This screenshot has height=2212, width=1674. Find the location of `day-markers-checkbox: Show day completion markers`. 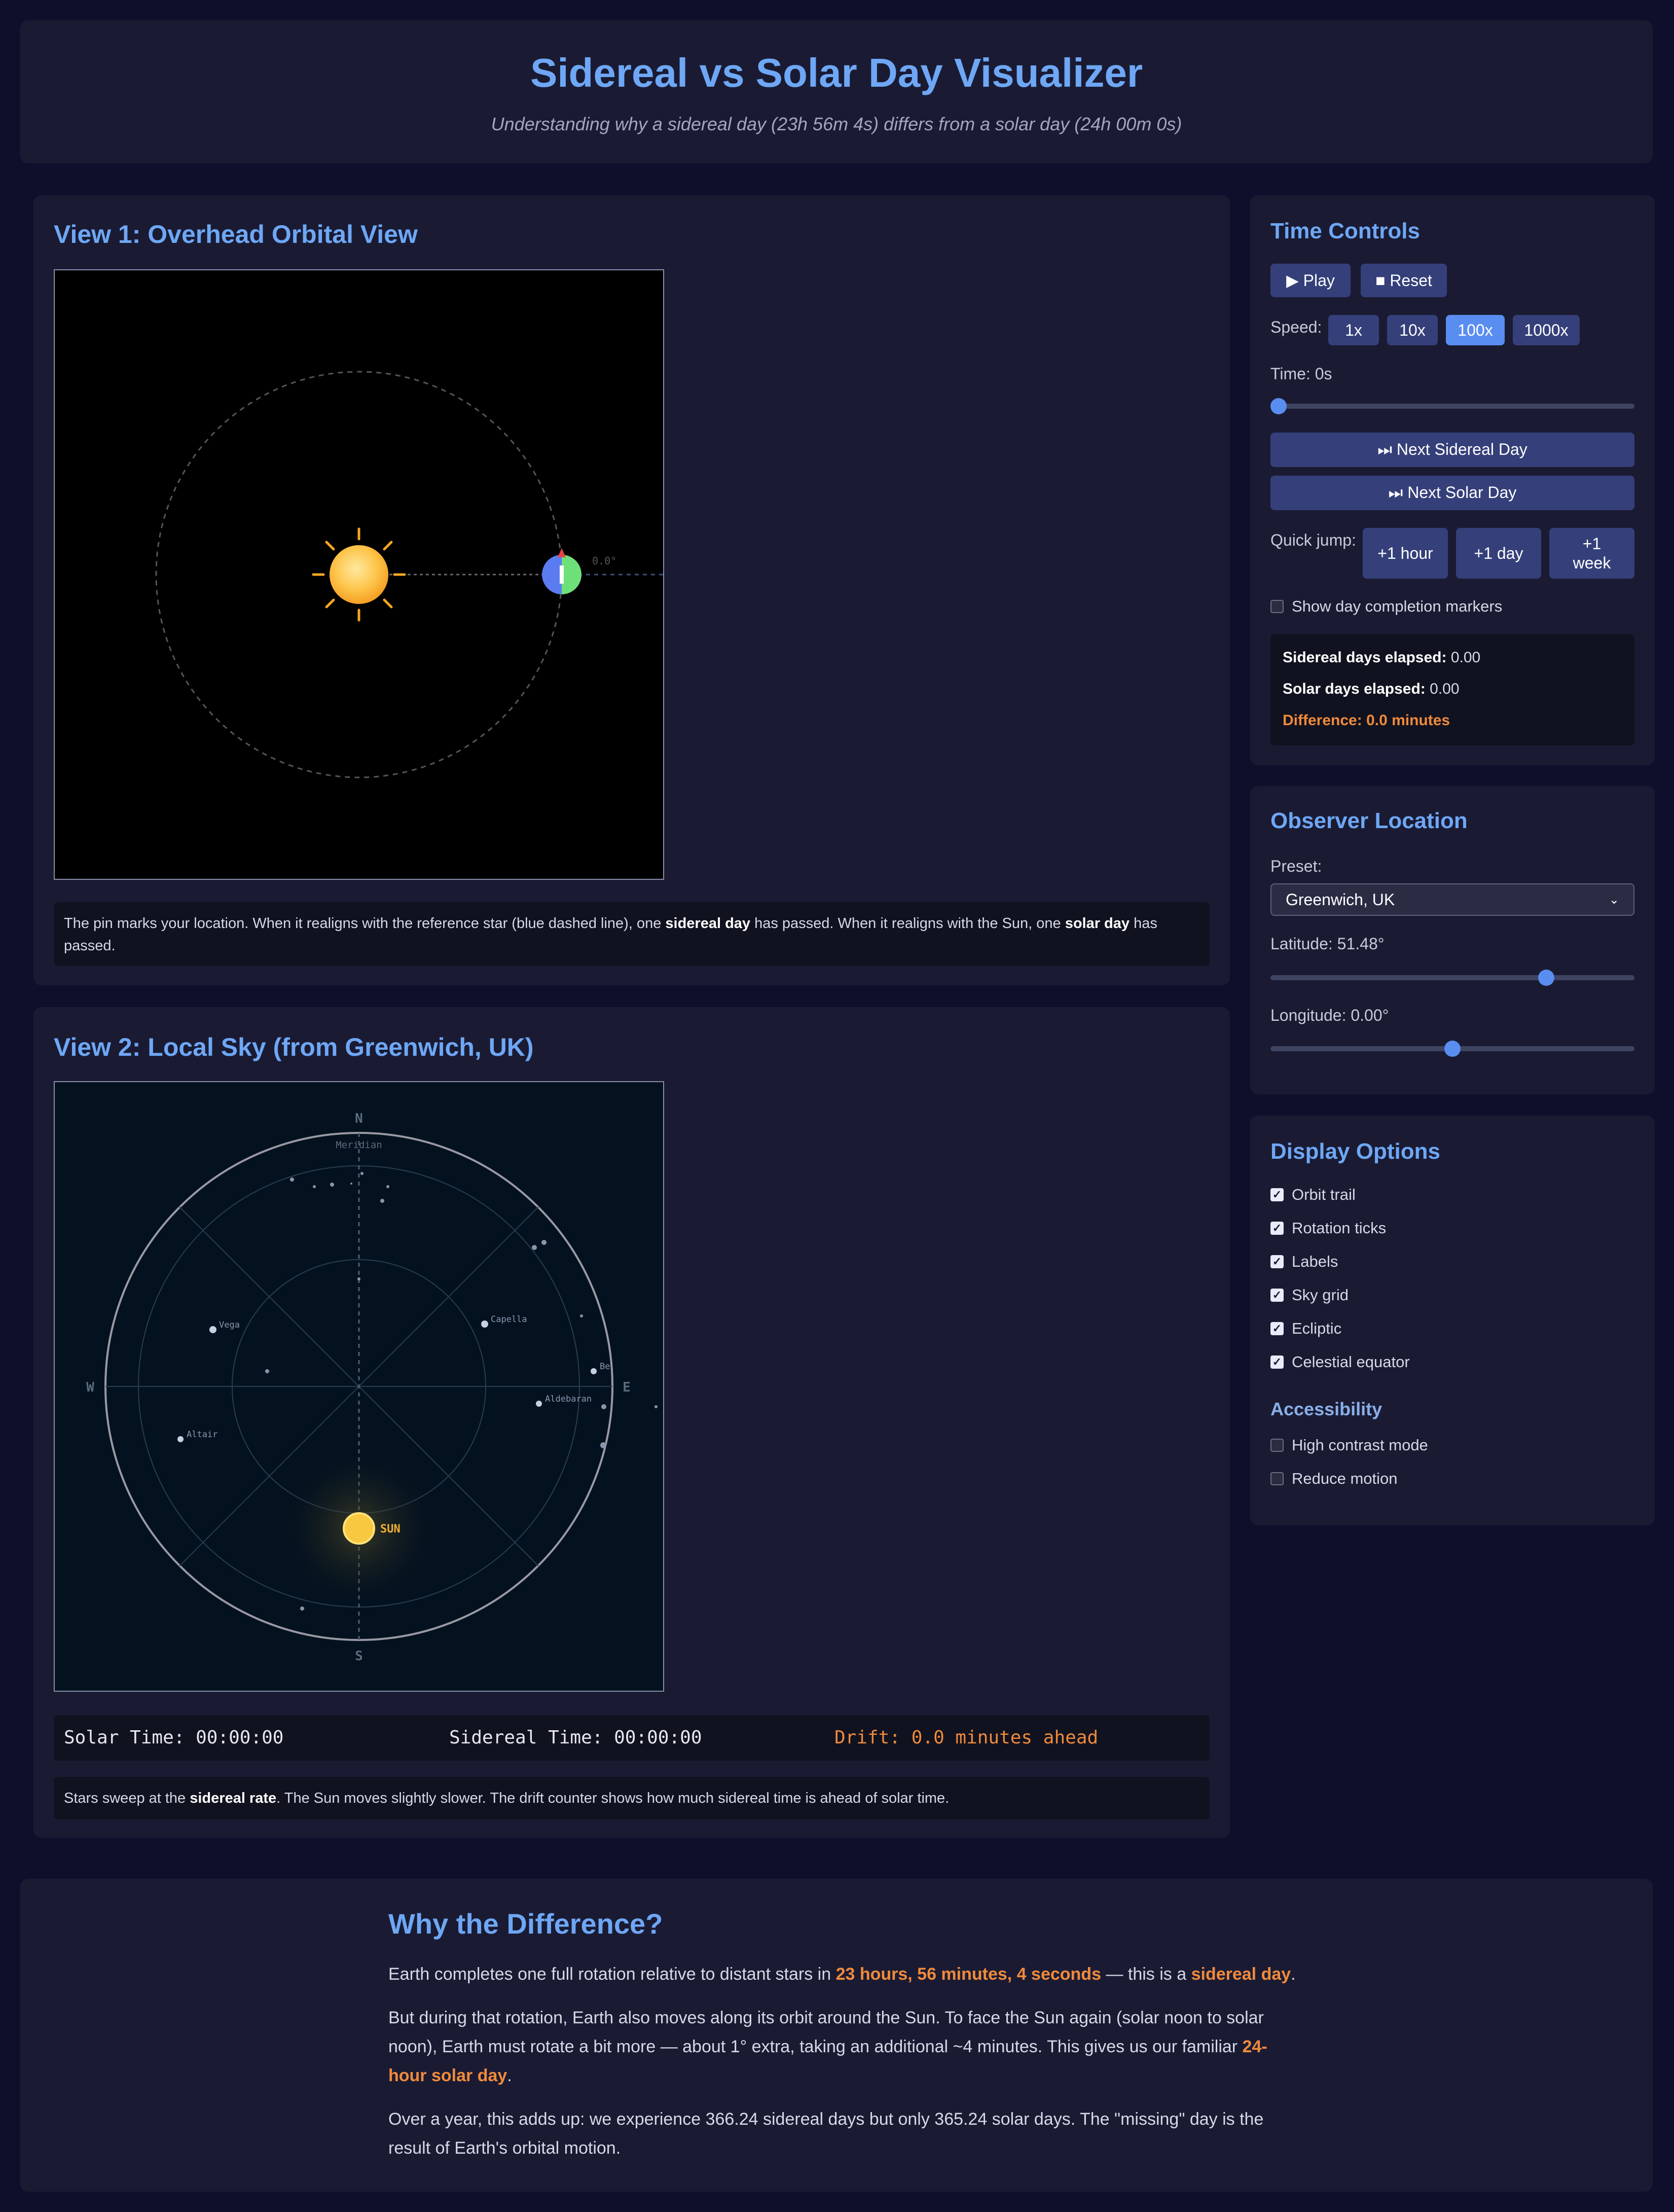

day-markers-checkbox: Show day completion markers is located at coordinates (1386, 606).